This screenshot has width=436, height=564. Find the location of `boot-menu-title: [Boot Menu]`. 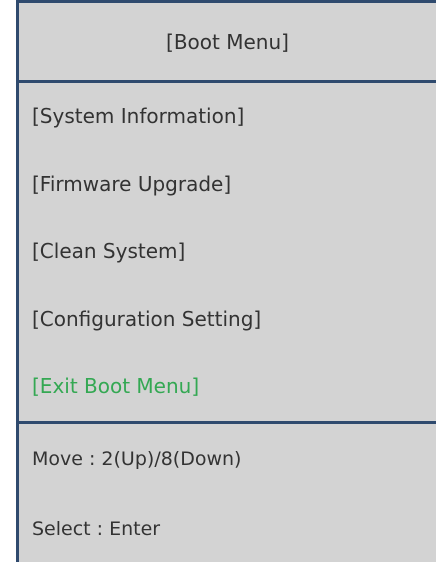

boot-menu-title: [Boot Menu] is located at coordinates (227, 41).